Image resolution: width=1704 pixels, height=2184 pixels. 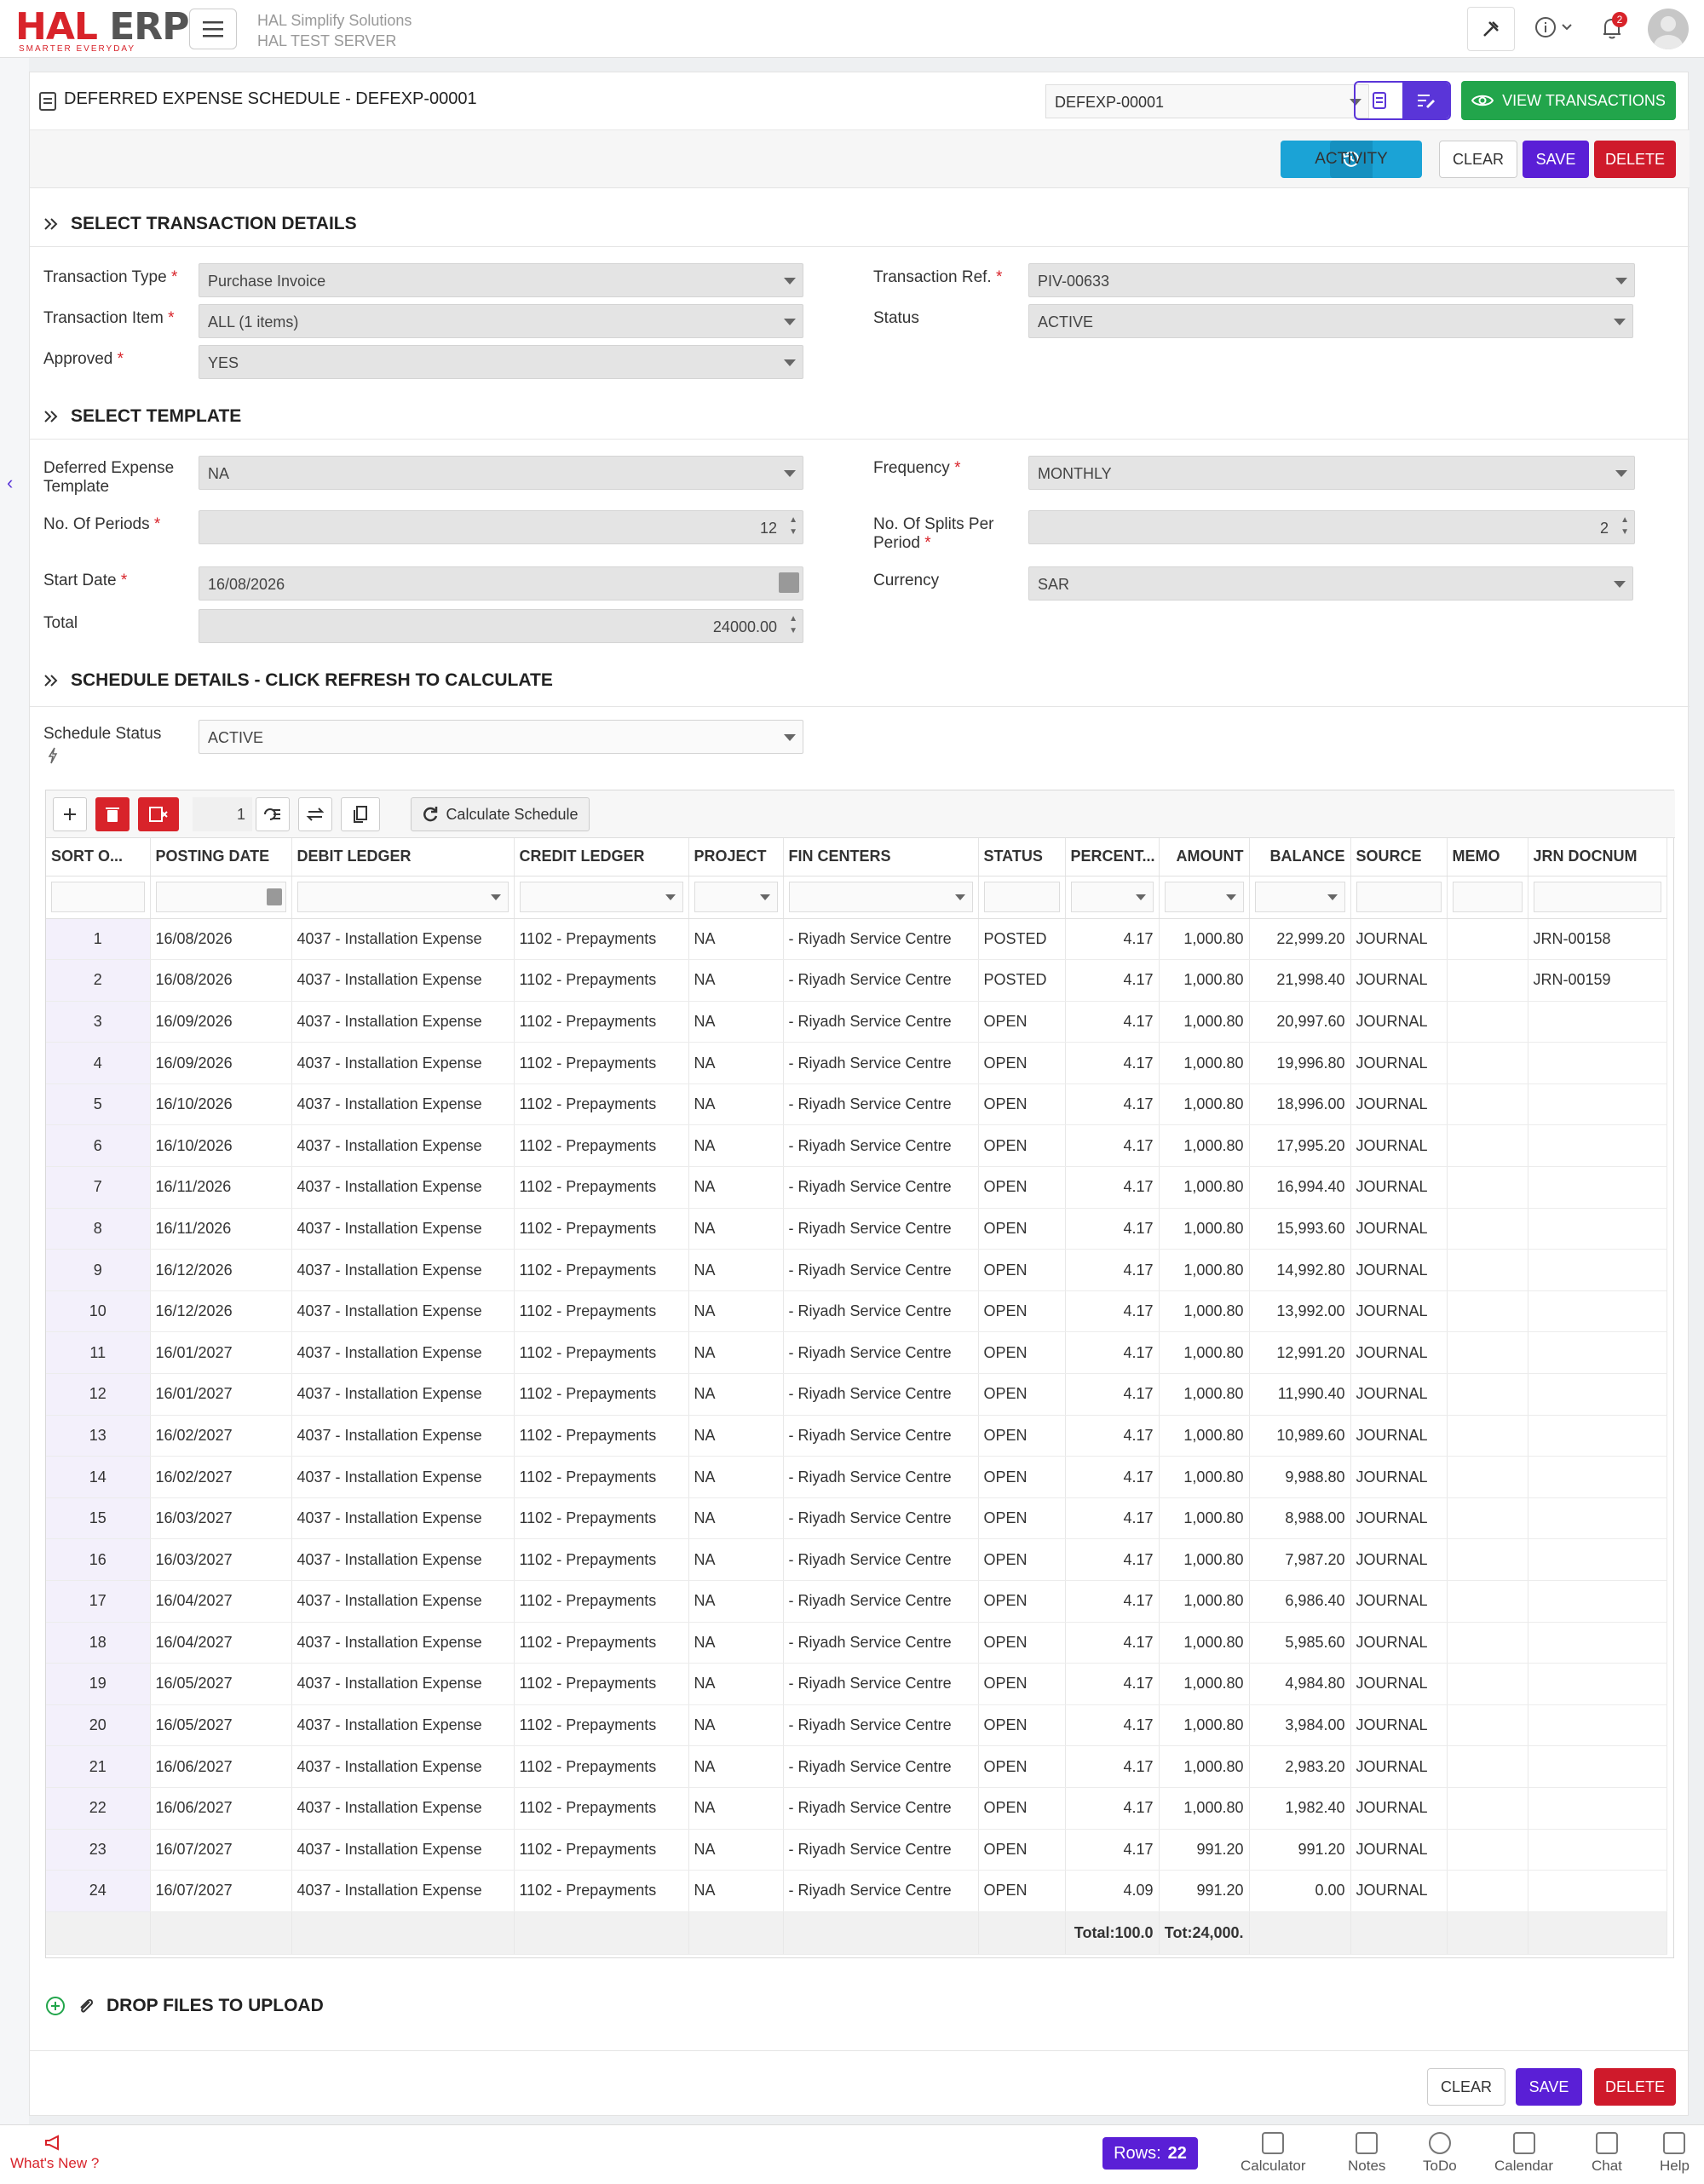 I want to click on schedule-status-select: ACTIVE, so click(x=501, y=737).